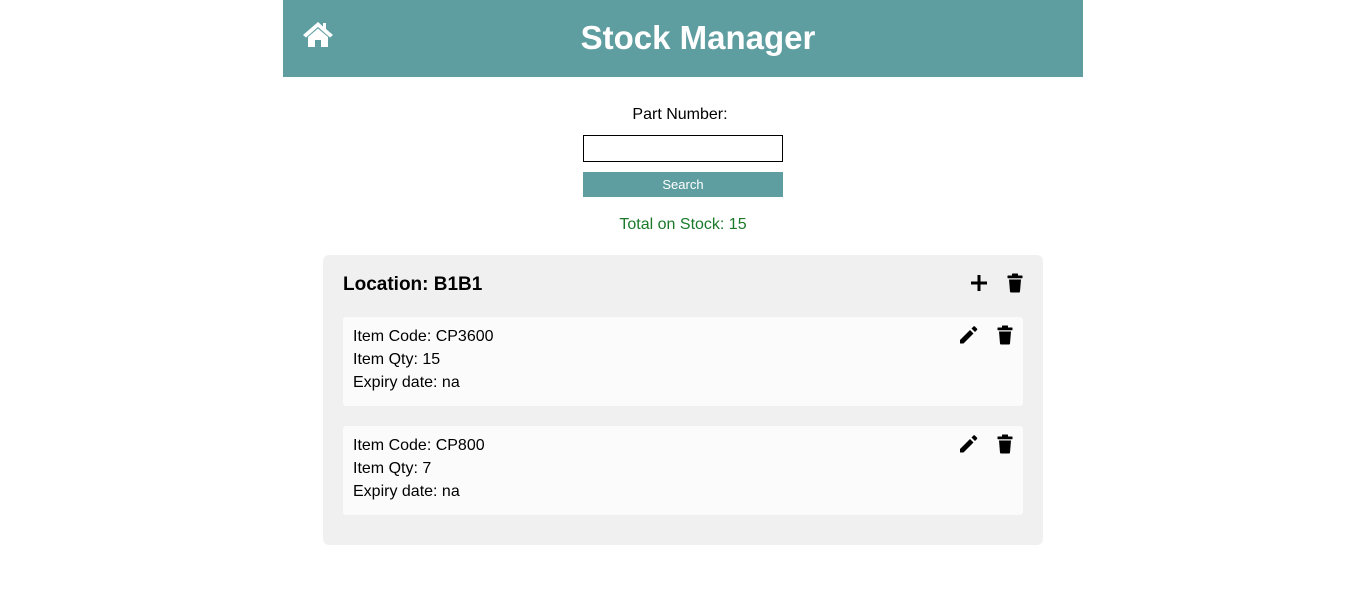  I want to click on total-on-stock: Total on Stock: 15, so click(683, 224).